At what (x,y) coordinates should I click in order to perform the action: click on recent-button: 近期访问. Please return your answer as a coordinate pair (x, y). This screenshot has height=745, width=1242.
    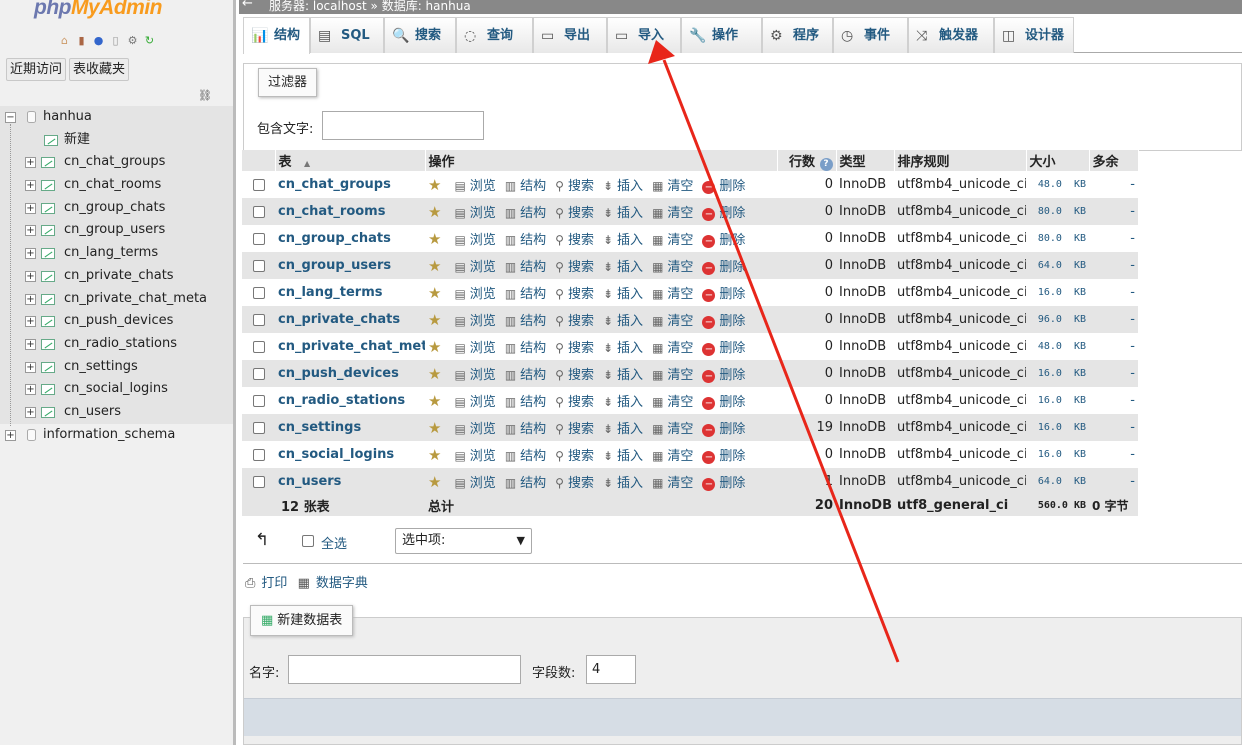
    Looking at the image, I should click on (36, 69).